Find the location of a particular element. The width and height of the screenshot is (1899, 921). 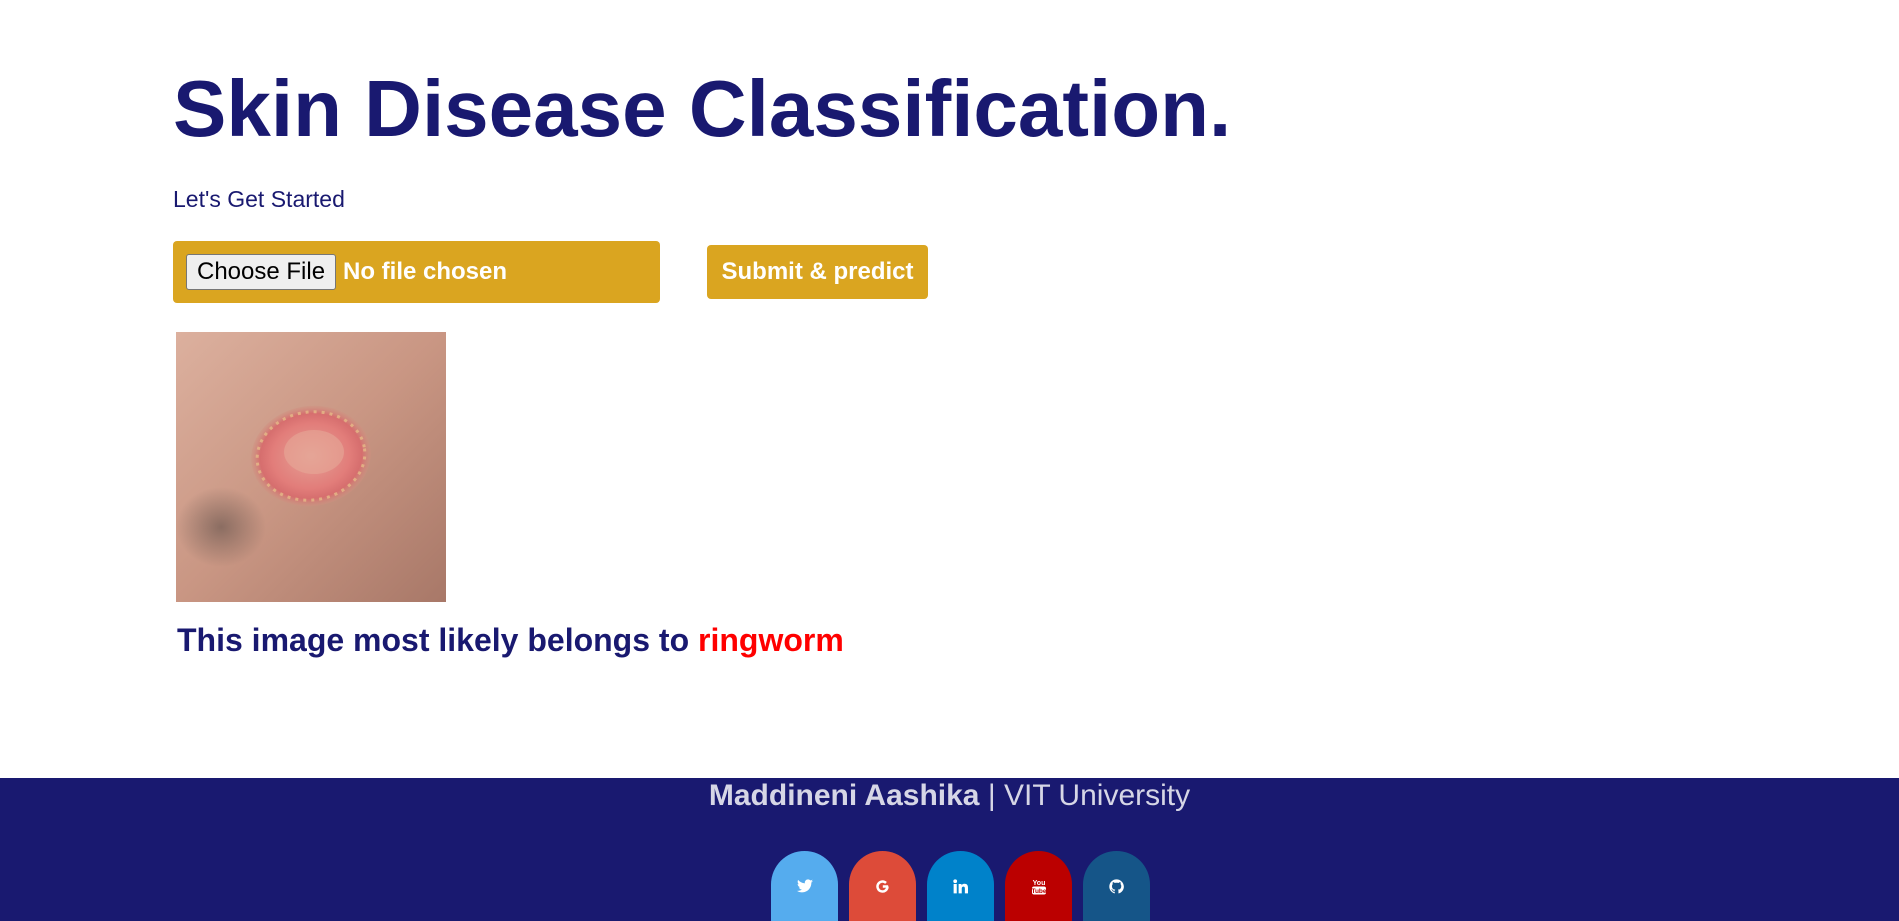

svg-text: Tube is located at coordinates (1038, 891).